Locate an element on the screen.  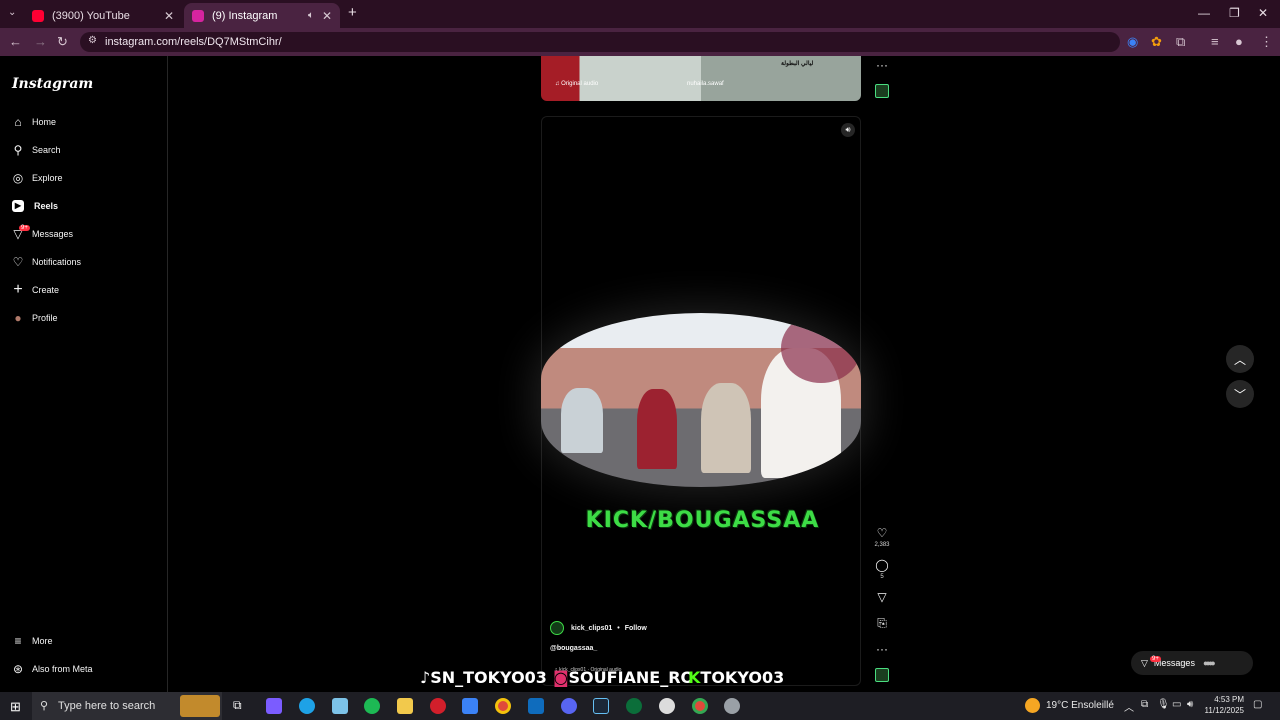
sidebar-item-reels: ▶ Reels is located at coordinates (34, 206).